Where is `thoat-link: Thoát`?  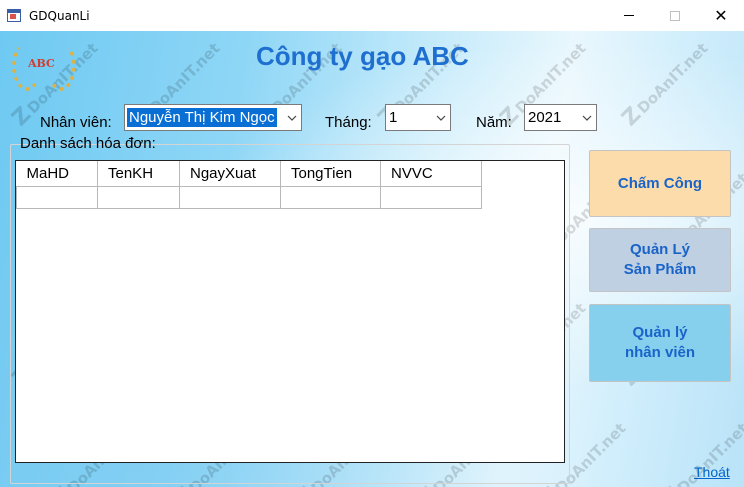
thoat-link: Thoát is located at coordinates (712, 472).